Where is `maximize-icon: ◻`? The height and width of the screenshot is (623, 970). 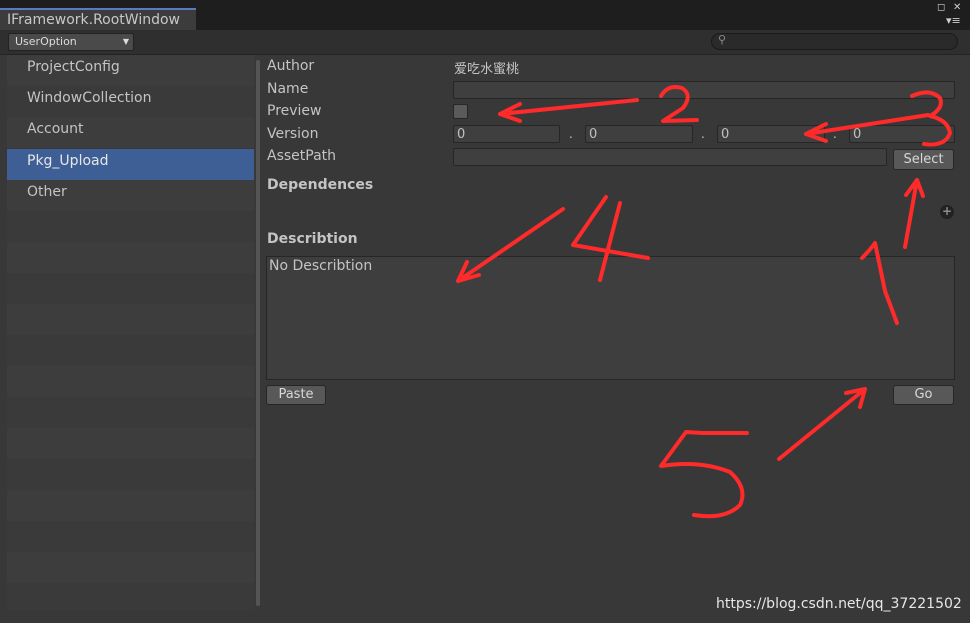 maximize-icon: ◻ is located at coordinates (941, 7).